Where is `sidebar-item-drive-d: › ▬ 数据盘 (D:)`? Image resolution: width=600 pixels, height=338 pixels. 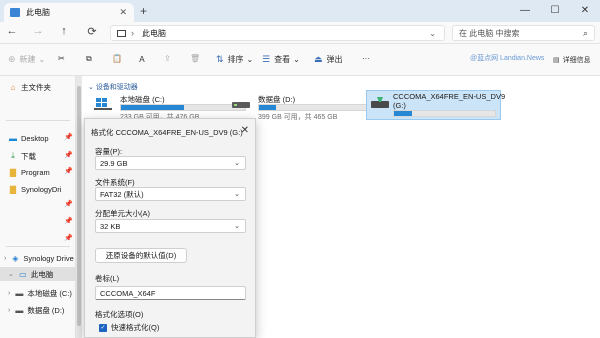 sidebar-item-drive-d: › ▬ 数据盘 (D:) is located at coordinates (36, 310).